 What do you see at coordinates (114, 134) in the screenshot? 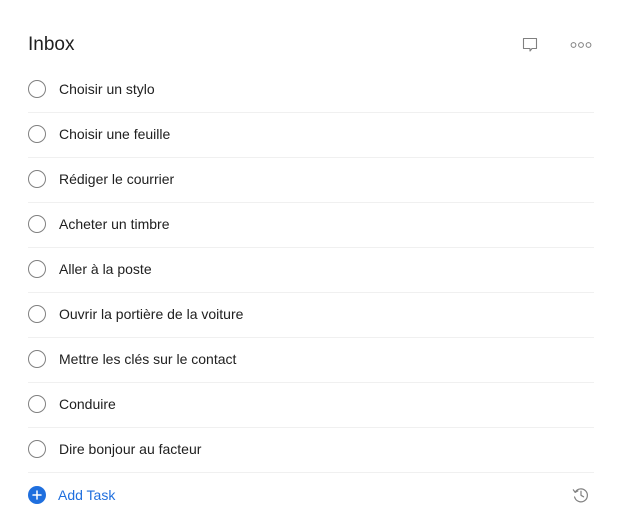
I see `task-label: Choisir une feuille` at bounding box center [114, 134].